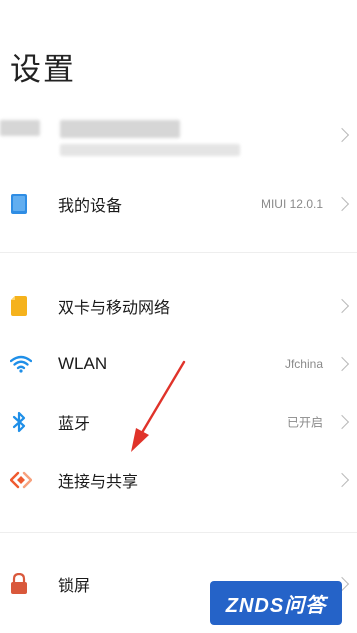 Image resolution: width=357 pixels, height=633 pixels. I want to click on connection-sharing-row: 连接与共享, so click(178, 480).